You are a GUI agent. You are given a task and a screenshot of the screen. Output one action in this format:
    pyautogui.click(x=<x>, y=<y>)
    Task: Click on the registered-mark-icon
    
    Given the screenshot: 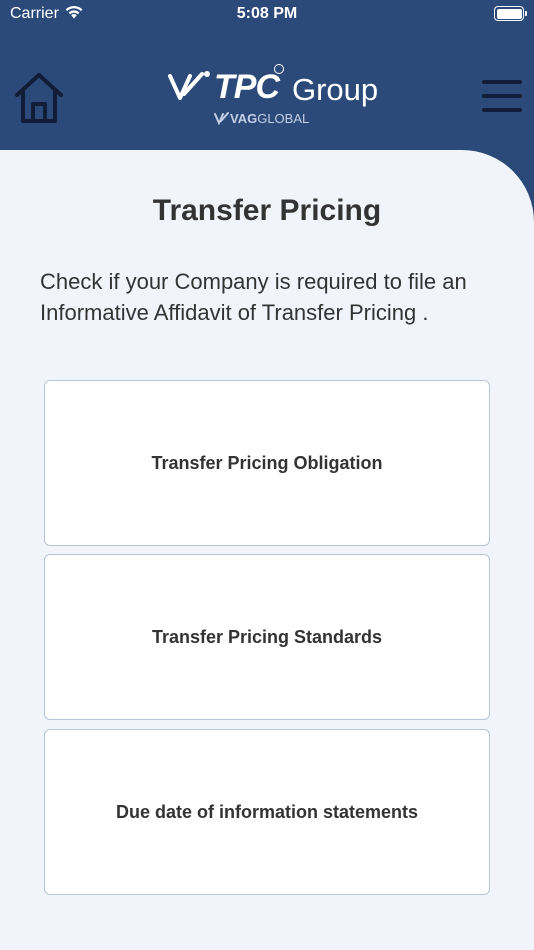 What is the action you would take?
    pyautogui.click(x=279, y=69)
    